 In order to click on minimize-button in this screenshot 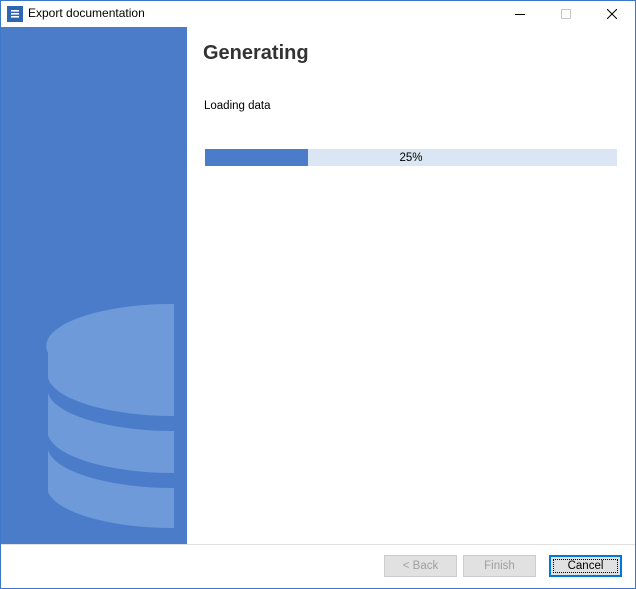, I will do `click(520, 14)`.